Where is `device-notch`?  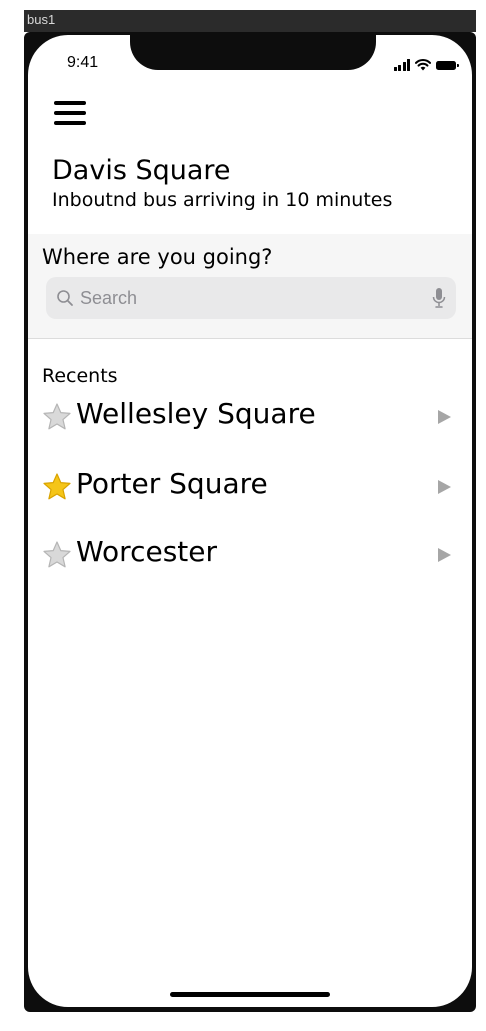 device-notch is located at coordinates (253, 52).